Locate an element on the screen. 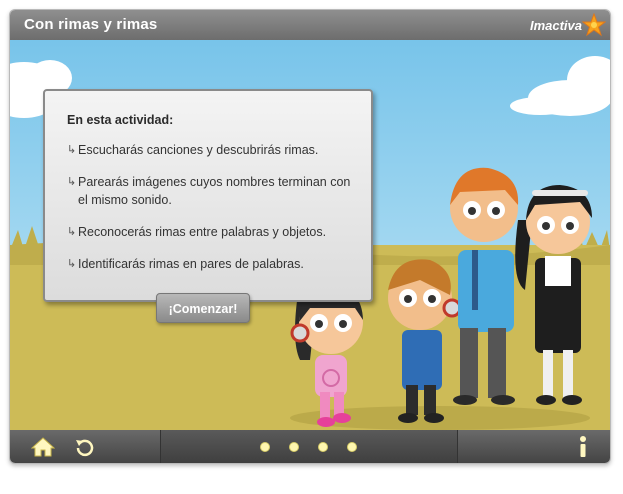 This screenshot has width=623, height=494. replay-icon is located at coordinates (85, 447).